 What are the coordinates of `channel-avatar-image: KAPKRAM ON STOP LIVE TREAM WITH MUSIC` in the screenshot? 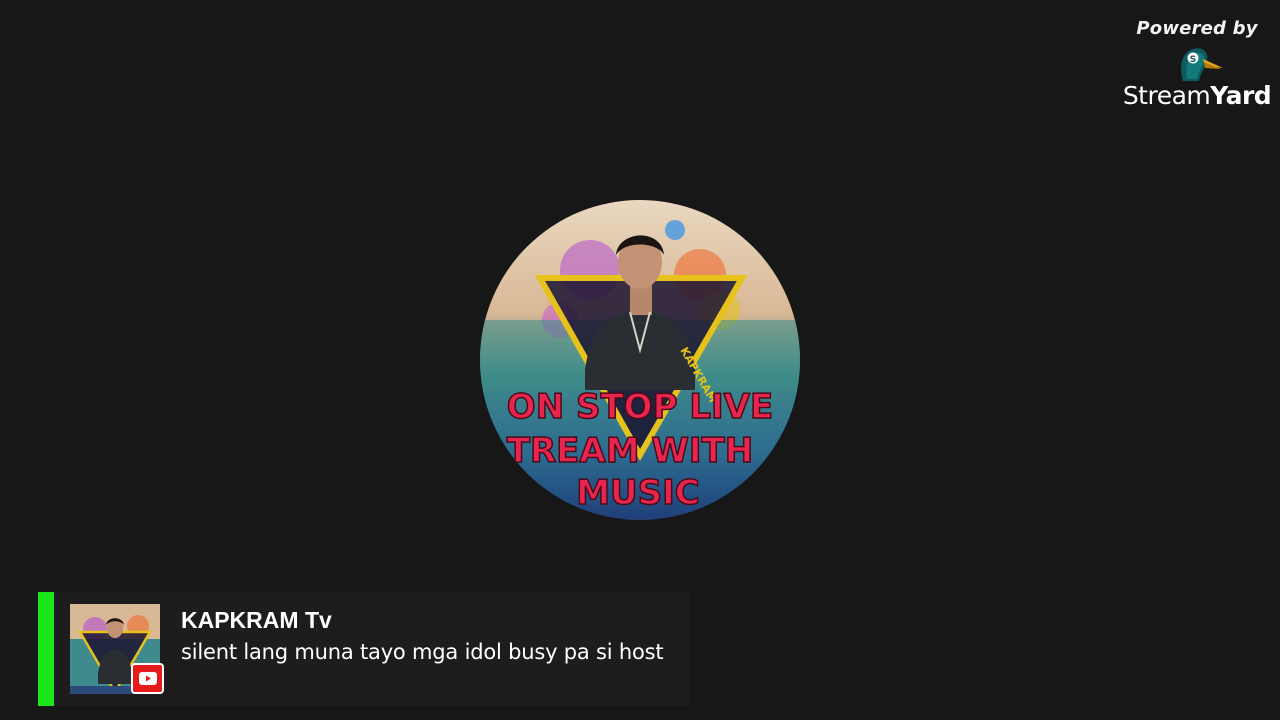 It's located at (640, 360).